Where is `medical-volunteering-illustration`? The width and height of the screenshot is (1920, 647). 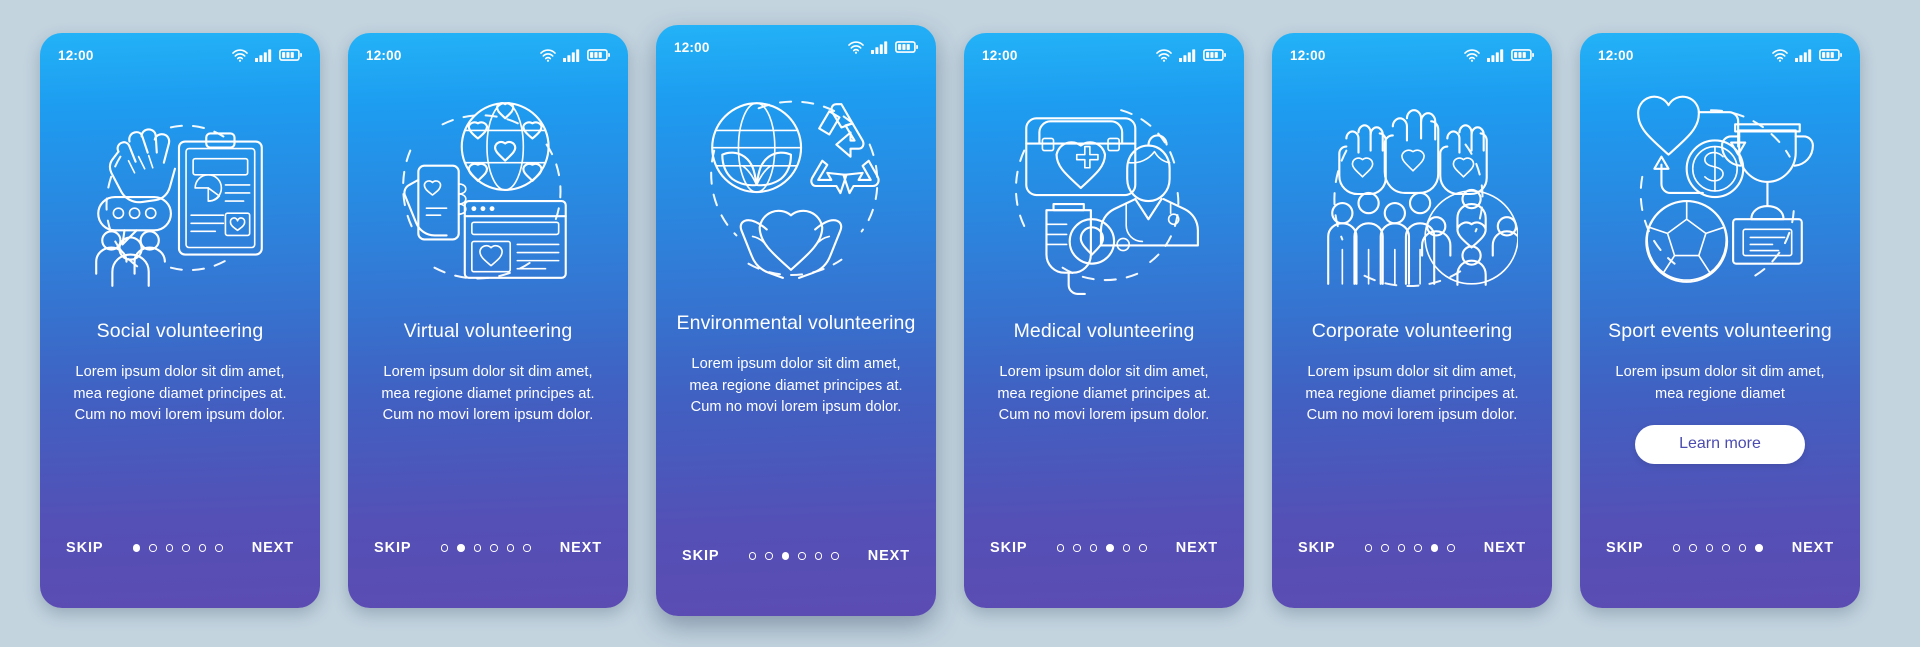 medical-volunteering-illustration is located at coordinates (1104, 194).